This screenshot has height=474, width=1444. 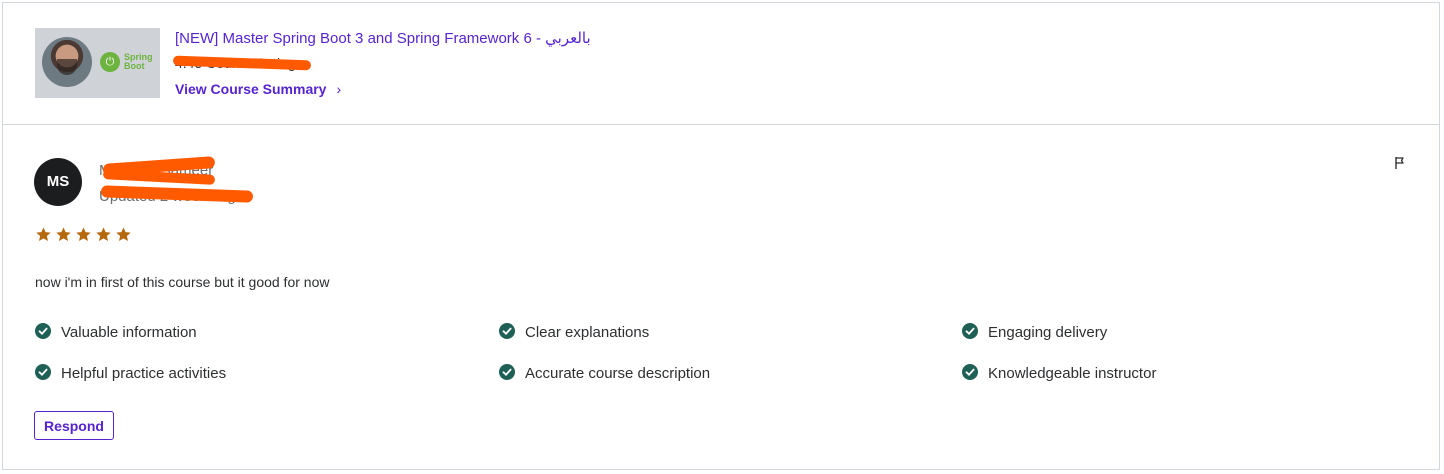 I want to click on review-tag-label: Engaging delivery, so click(x=1048, y=332).